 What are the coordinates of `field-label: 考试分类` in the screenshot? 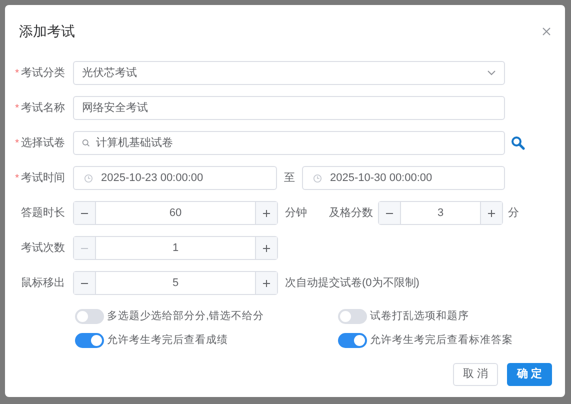 It's located at (43, 73).